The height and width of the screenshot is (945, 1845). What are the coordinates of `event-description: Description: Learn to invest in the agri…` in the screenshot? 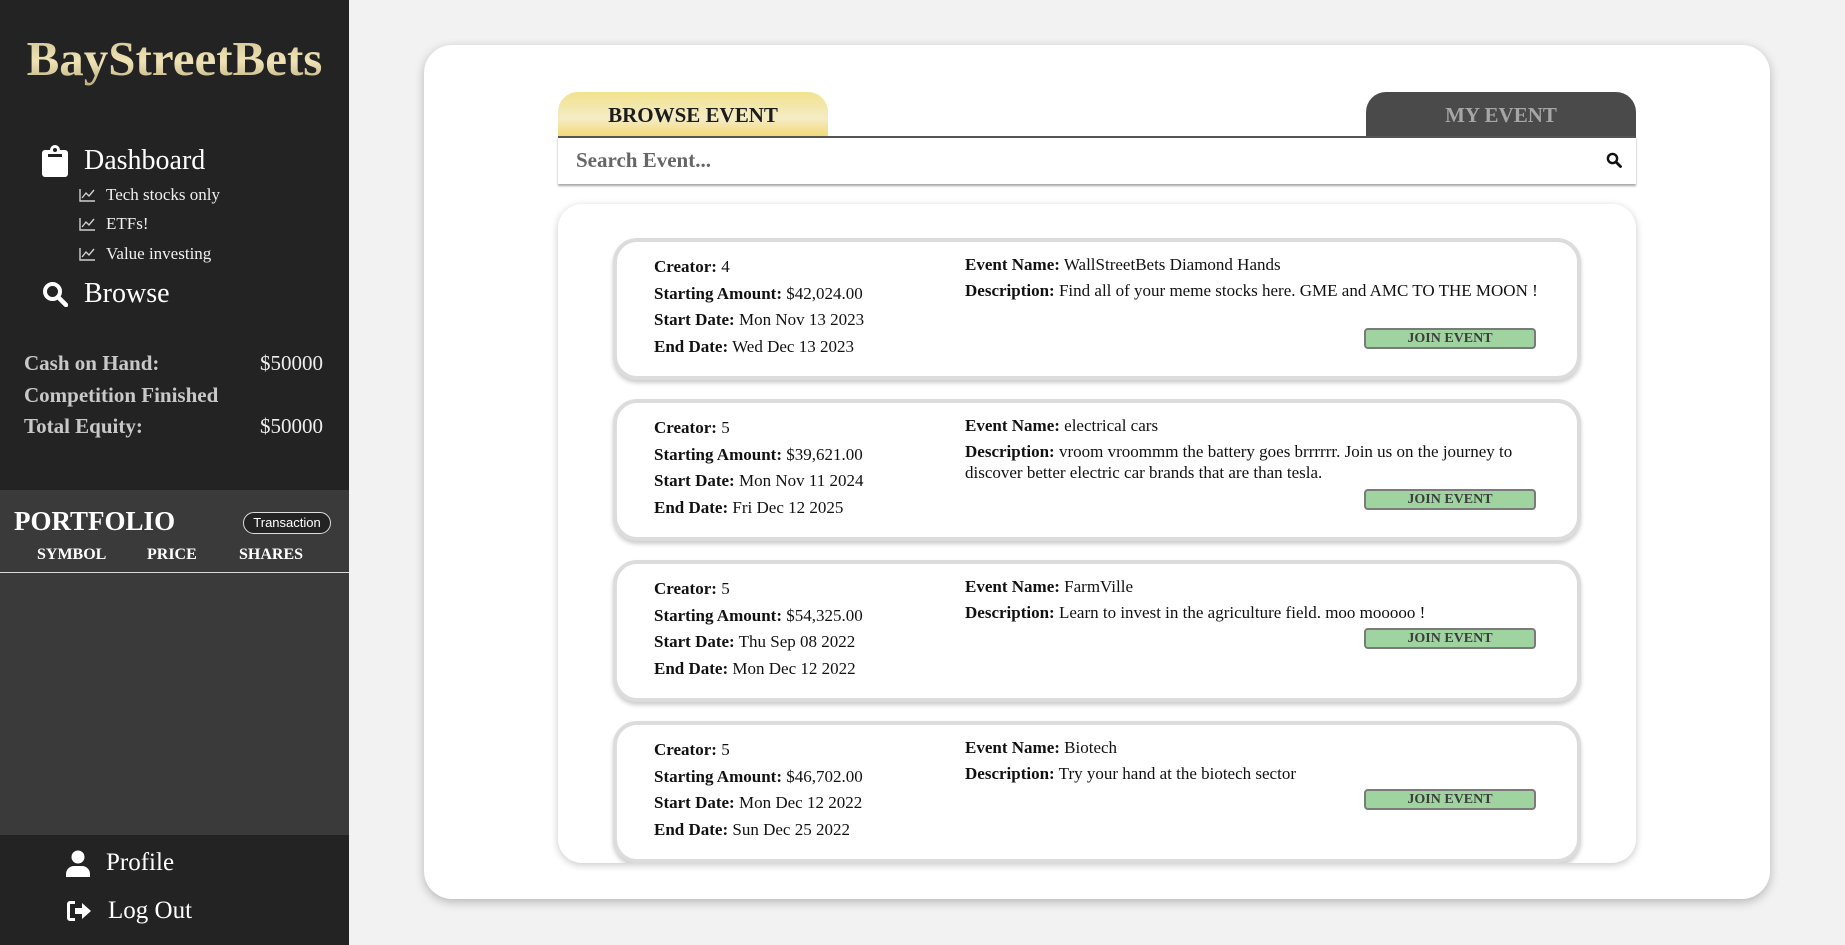 It's located at (1260, 612).